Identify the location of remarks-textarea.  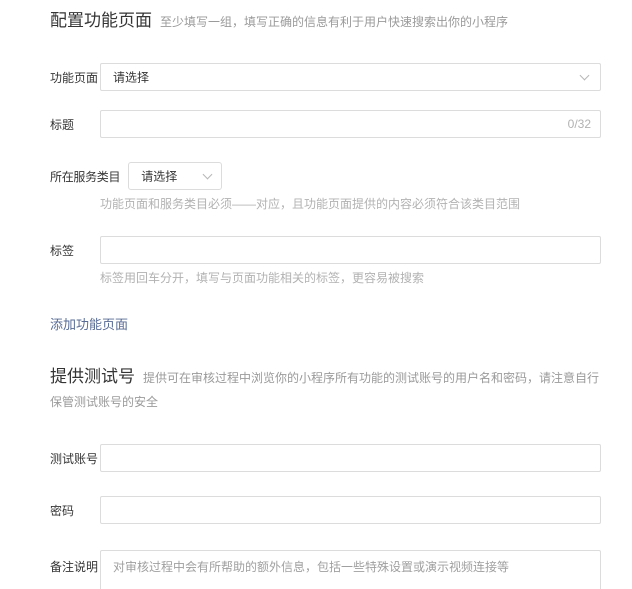
(350, 569).